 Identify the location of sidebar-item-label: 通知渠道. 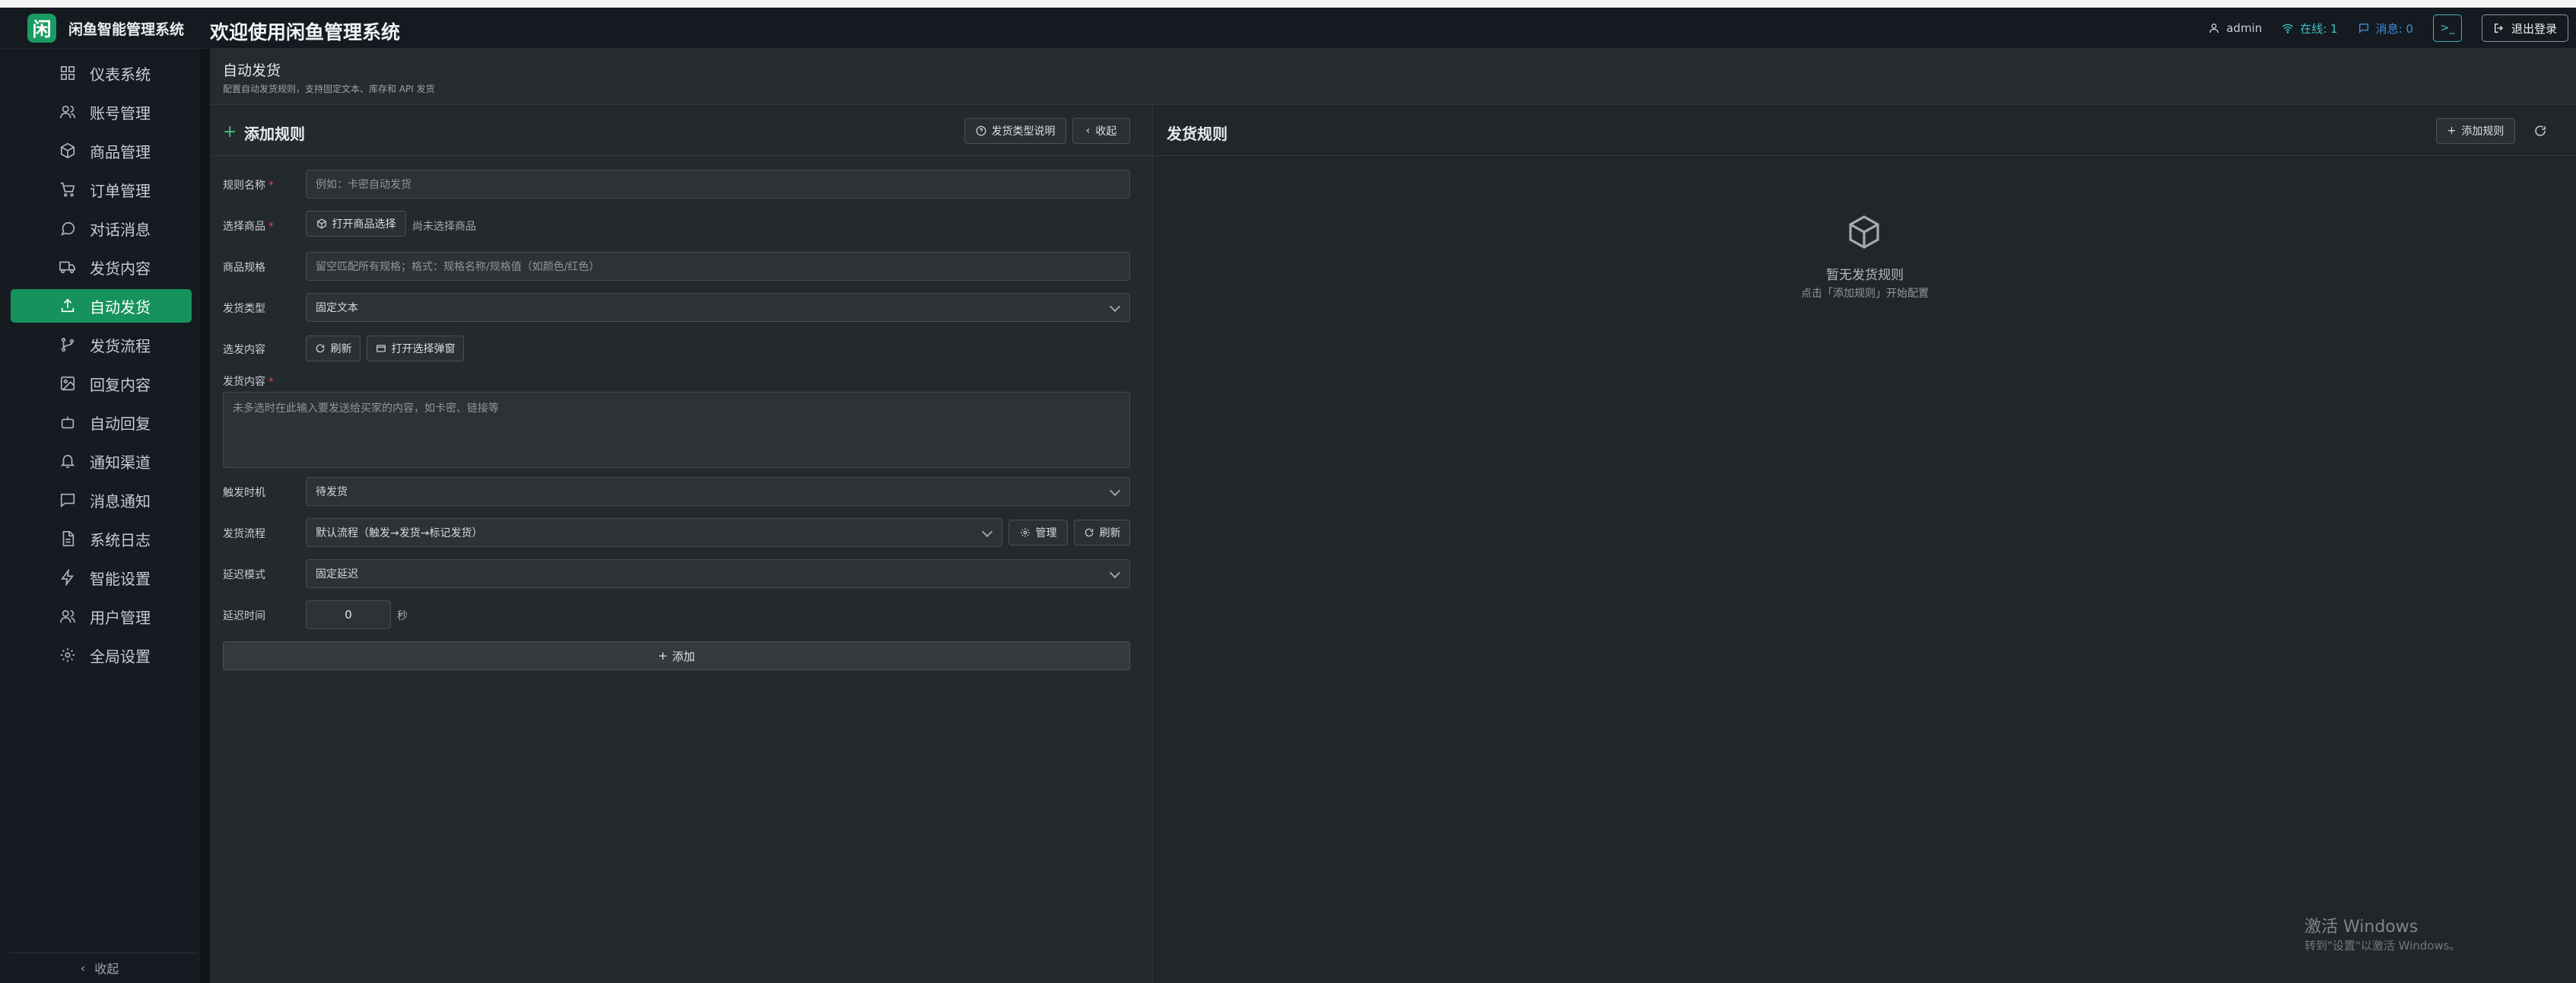
(120, 463).